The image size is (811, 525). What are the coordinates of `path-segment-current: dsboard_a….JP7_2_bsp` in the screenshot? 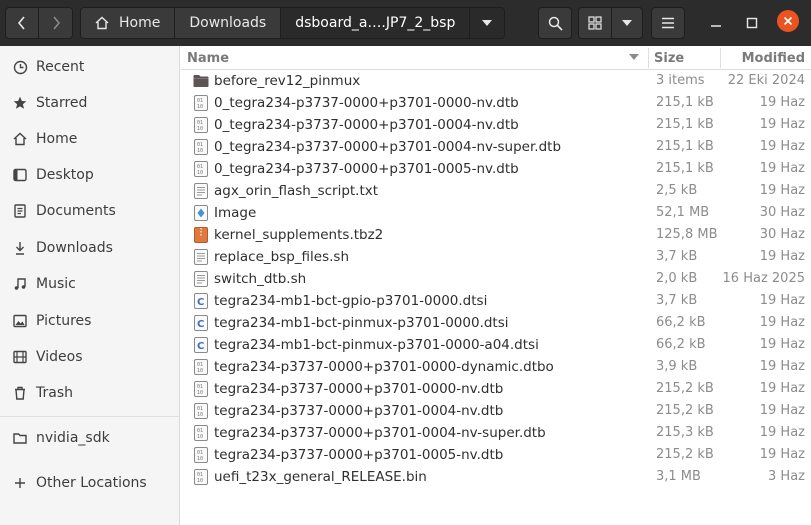 It's located at (376, 23).